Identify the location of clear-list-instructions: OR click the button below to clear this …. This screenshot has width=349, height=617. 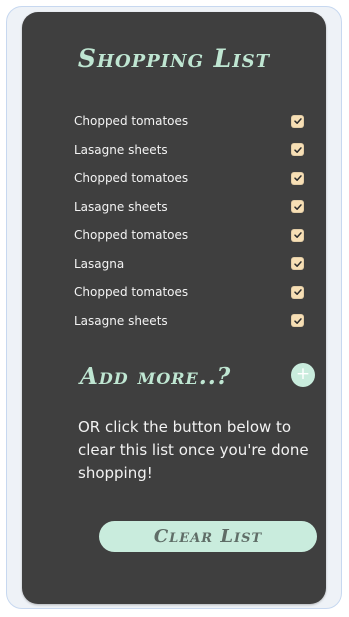
(193, 450).